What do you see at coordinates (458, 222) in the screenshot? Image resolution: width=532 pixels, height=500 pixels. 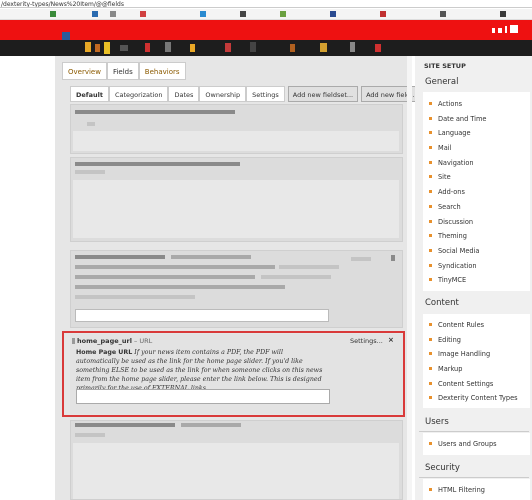 I see `sidebar-item-discussion: Discussion` at bounding box center [458, 222].